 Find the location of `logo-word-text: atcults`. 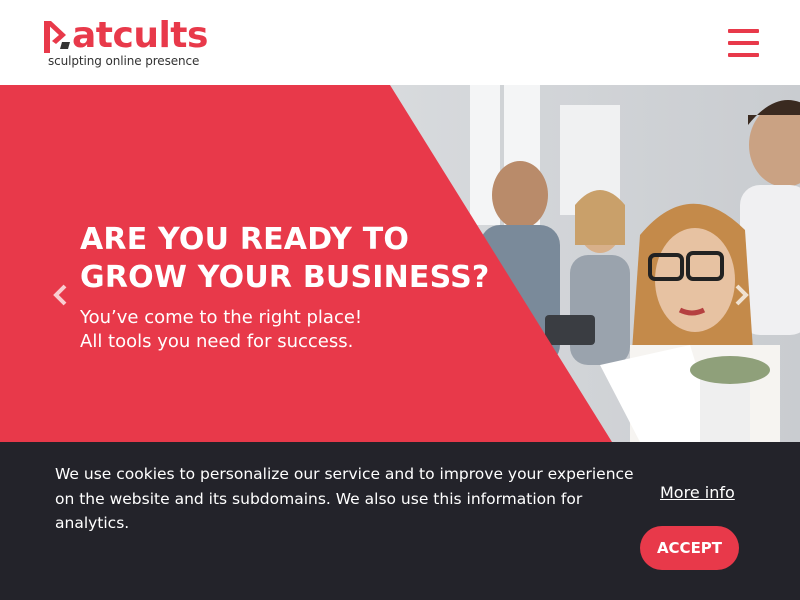

logo-word-text: atcults is located at coordinates (140, 35).